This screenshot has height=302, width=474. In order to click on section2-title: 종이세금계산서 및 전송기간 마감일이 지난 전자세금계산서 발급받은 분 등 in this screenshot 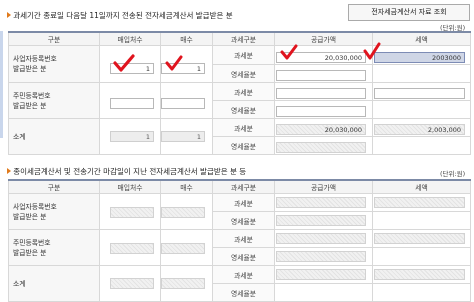, I will do `click(130, 171)`.